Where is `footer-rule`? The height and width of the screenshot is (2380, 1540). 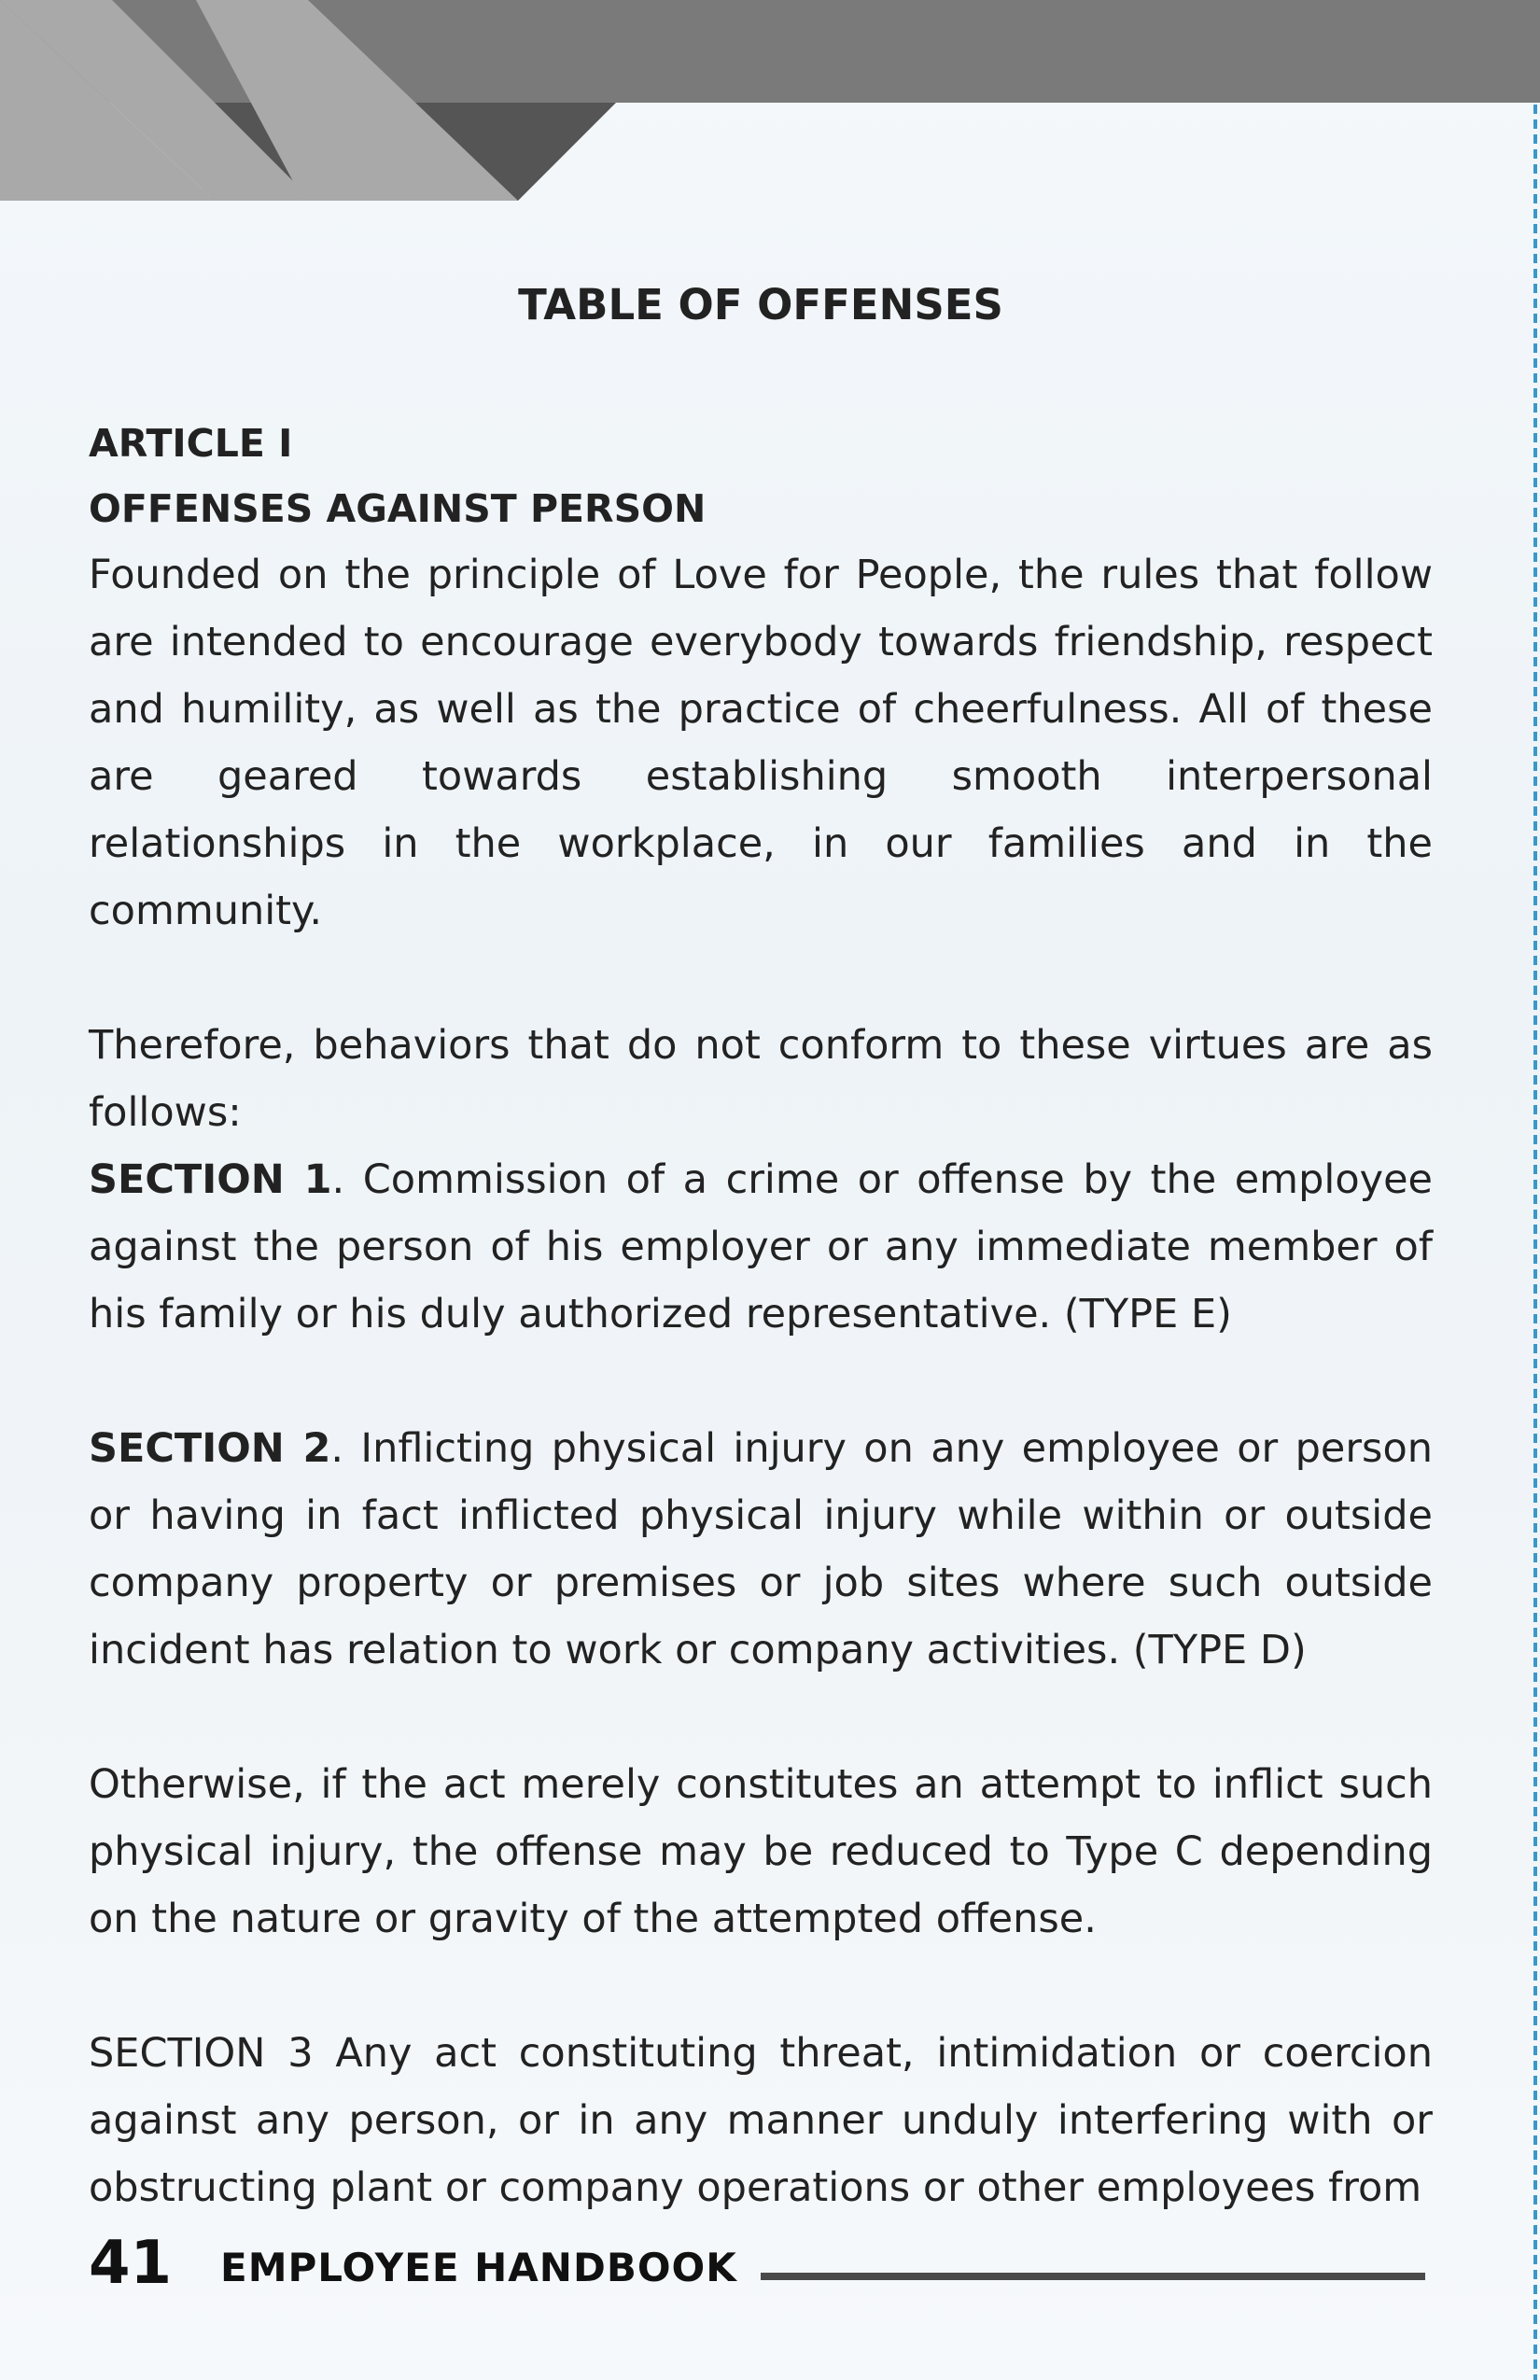
footer-rule is located at coordinates (1093, 2276).